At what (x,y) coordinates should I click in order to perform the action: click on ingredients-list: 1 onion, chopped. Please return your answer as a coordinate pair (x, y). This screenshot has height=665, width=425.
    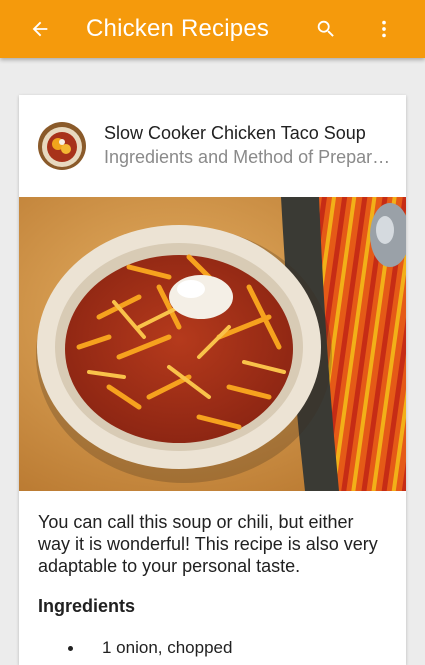
    Looking at the image, I should click on (135, 648).